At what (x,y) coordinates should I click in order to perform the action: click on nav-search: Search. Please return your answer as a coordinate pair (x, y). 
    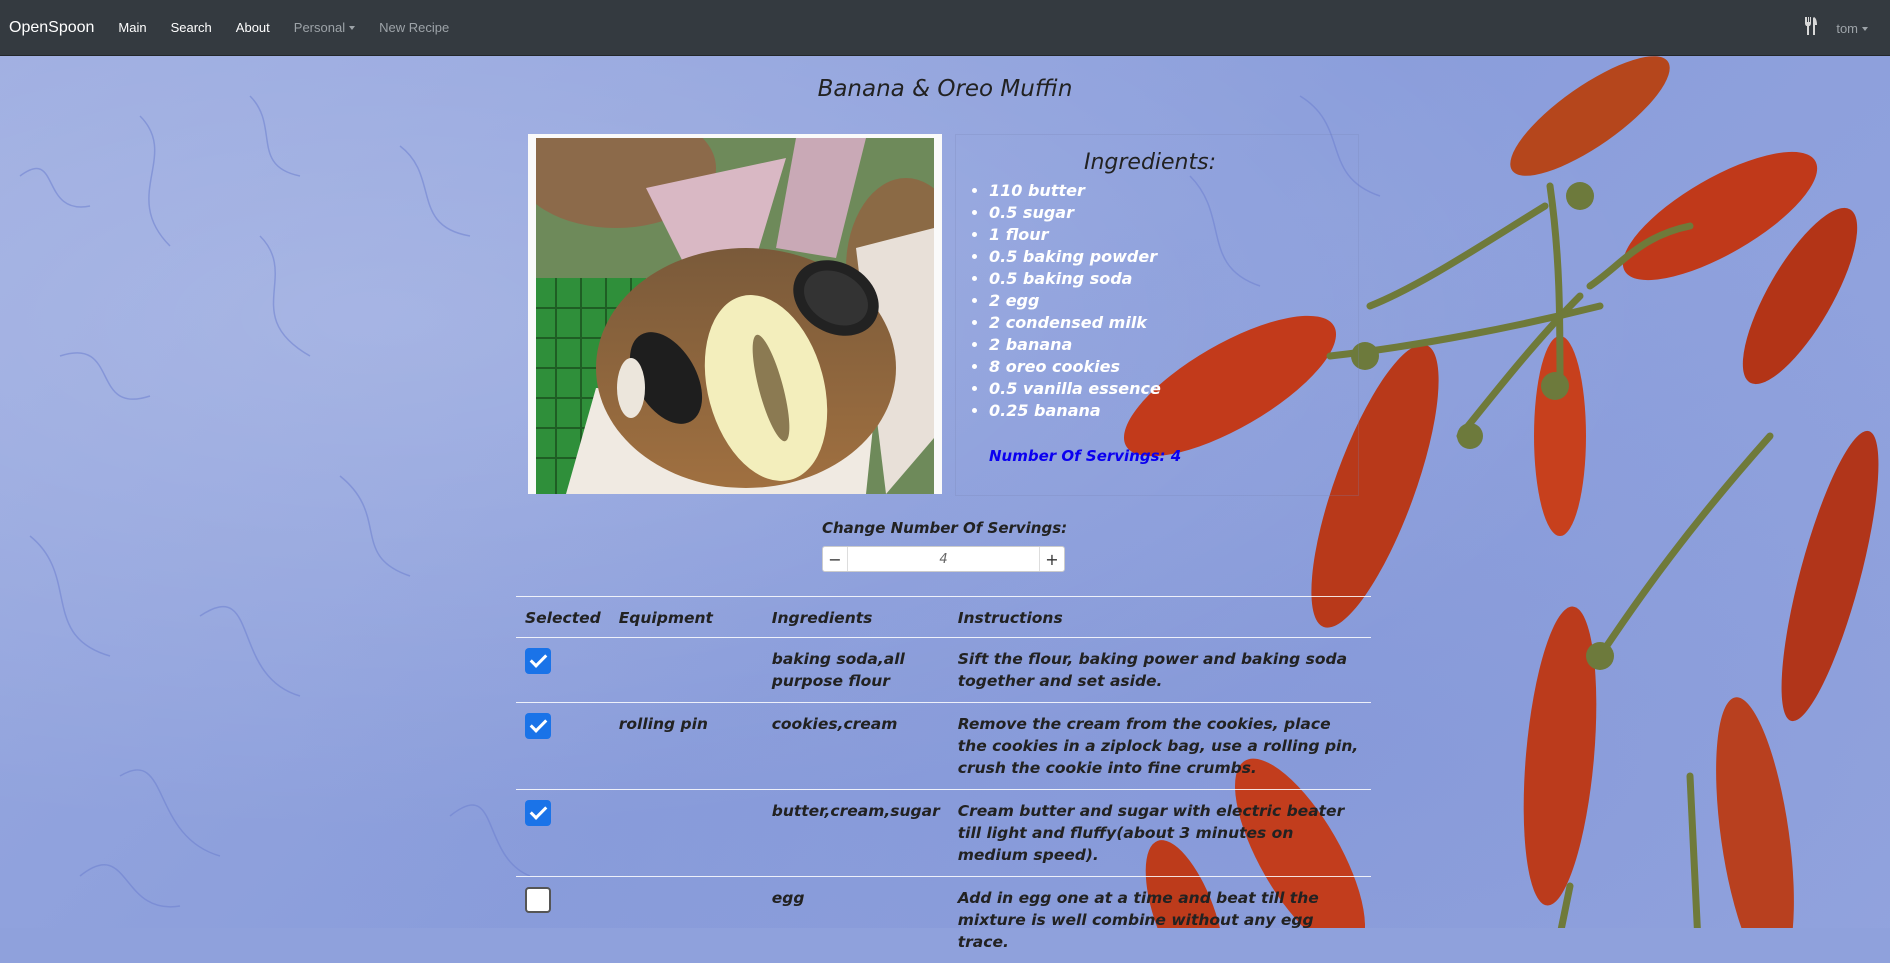
    Looking at the image, I should click on (191, 27).